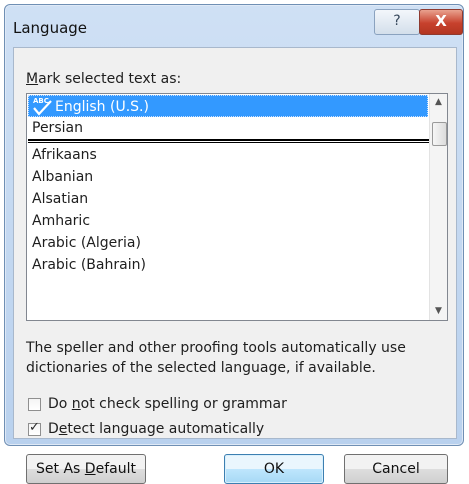 Image resolution: width=469 pixels, height=484 pixels. What do you see at coordinates (438, 102) in the screenshot?
I see `scroll-up-arrow-icon: ▲` at bounding box center [438, 102].